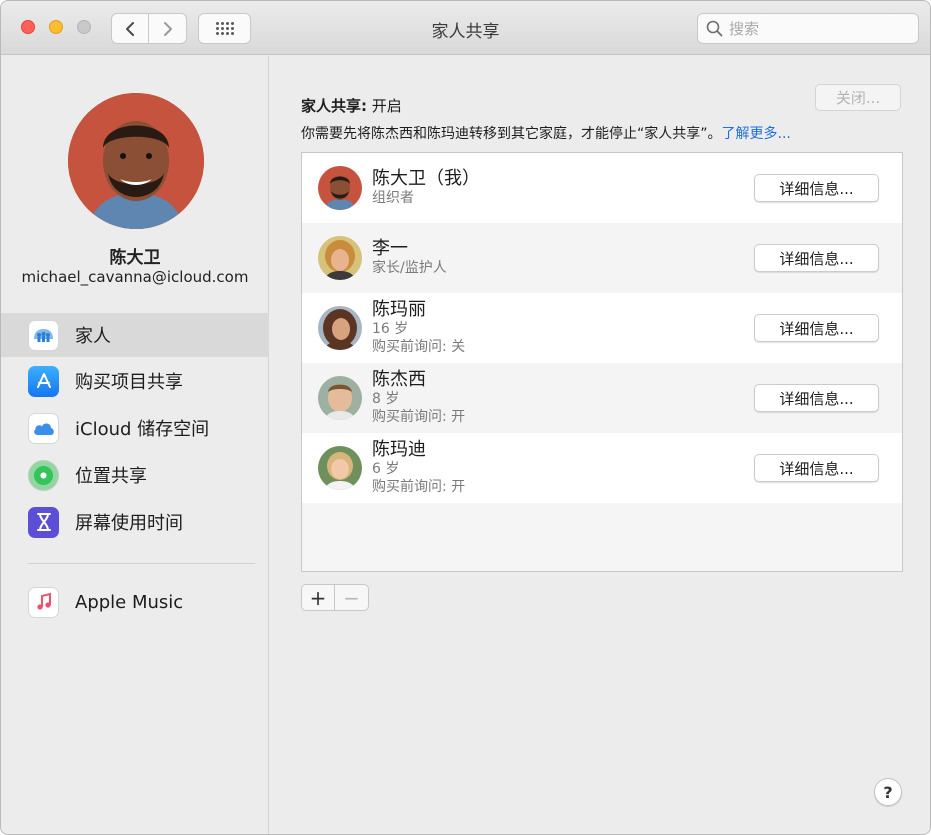 Image resolution: width=931 pixels, height=835 pixels. Describe the element at coordinates (318, 597) in the screenshot. I see `add-member-button: +` at that location.